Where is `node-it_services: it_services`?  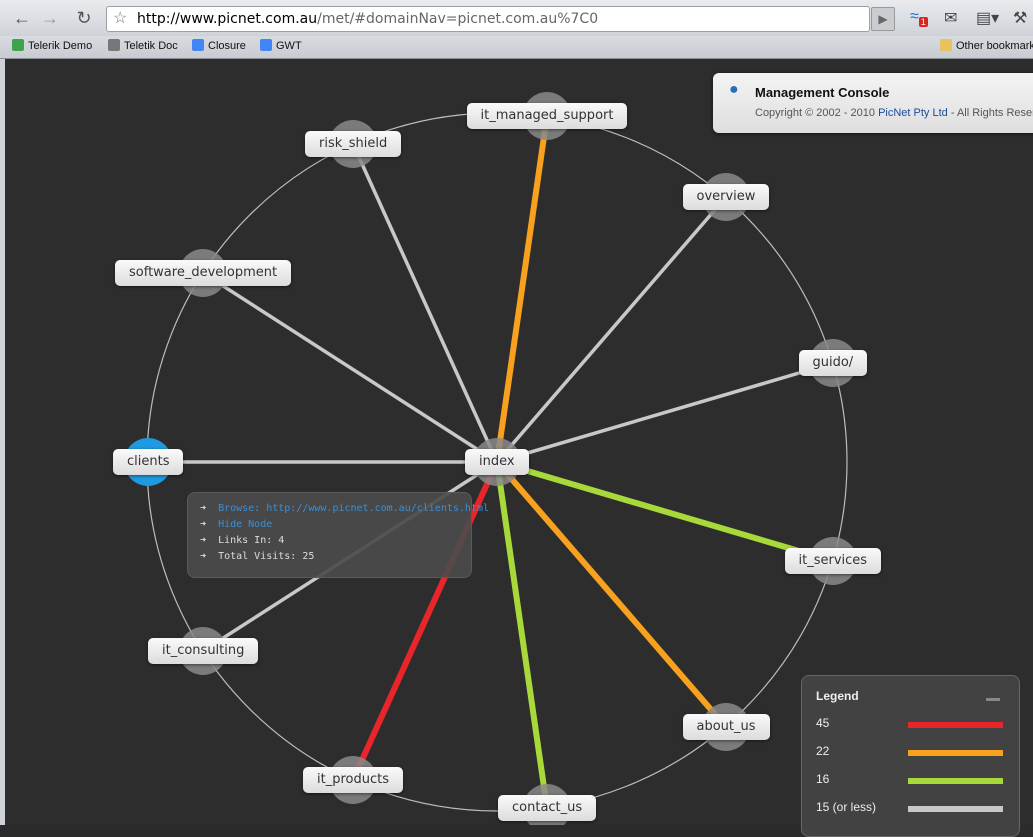 node-it_services: it_services is located at coordinates (833, 561).